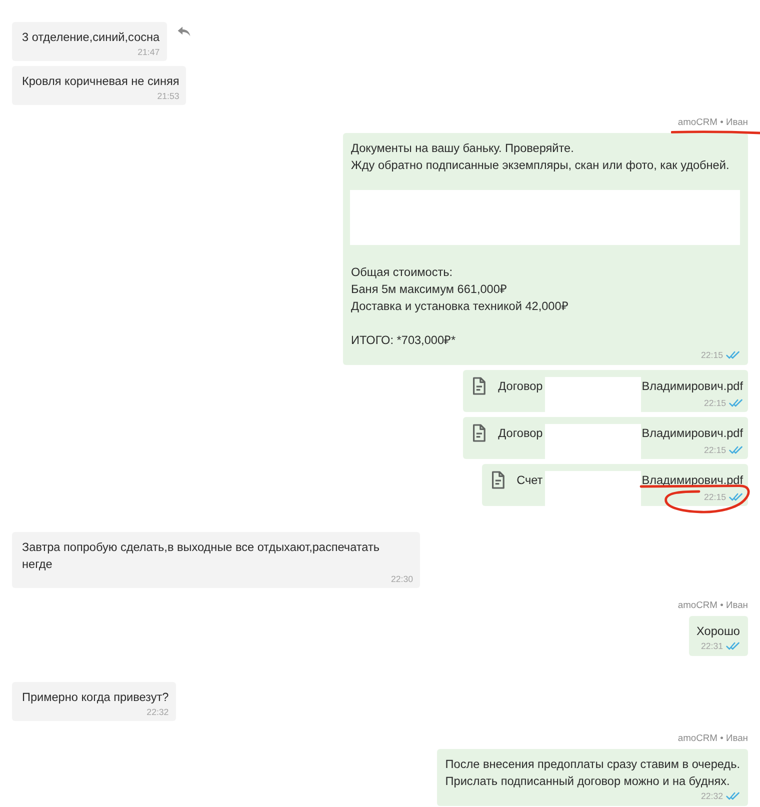 Image resolution: width=760 pixels, height=807 pixels. What do you see at coordinates (168, 96) in the screenshot?
I see `message-time: 21:53` at bounding box center [168, 96].